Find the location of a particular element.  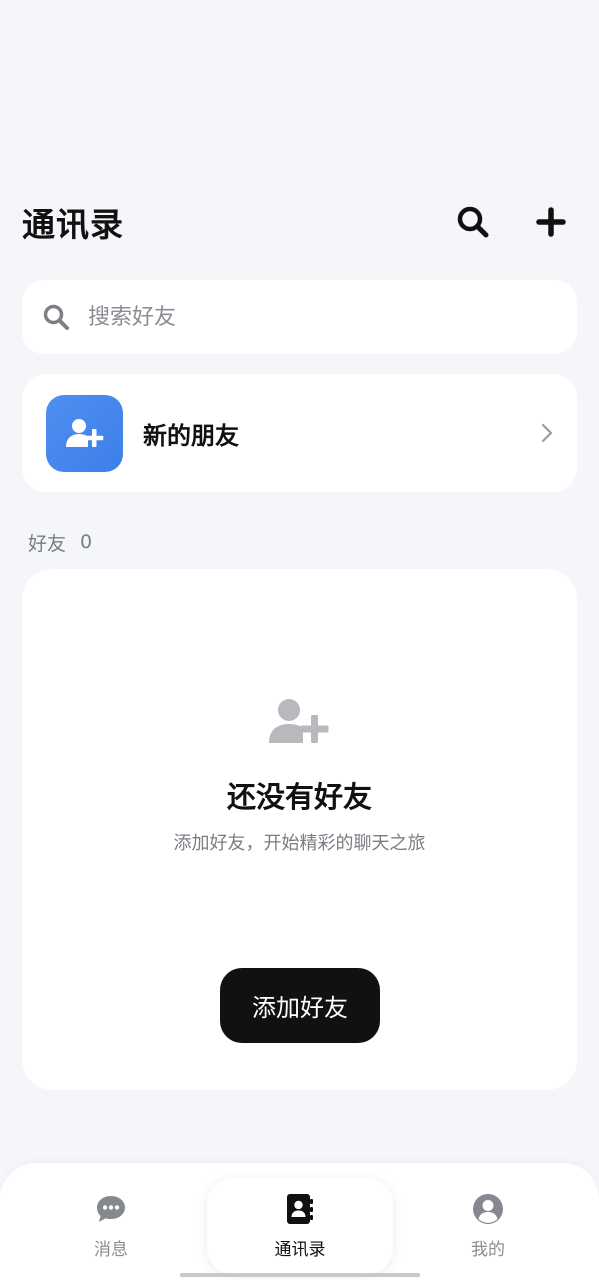

user-circle-icon is located at coordinates (488, 1209).